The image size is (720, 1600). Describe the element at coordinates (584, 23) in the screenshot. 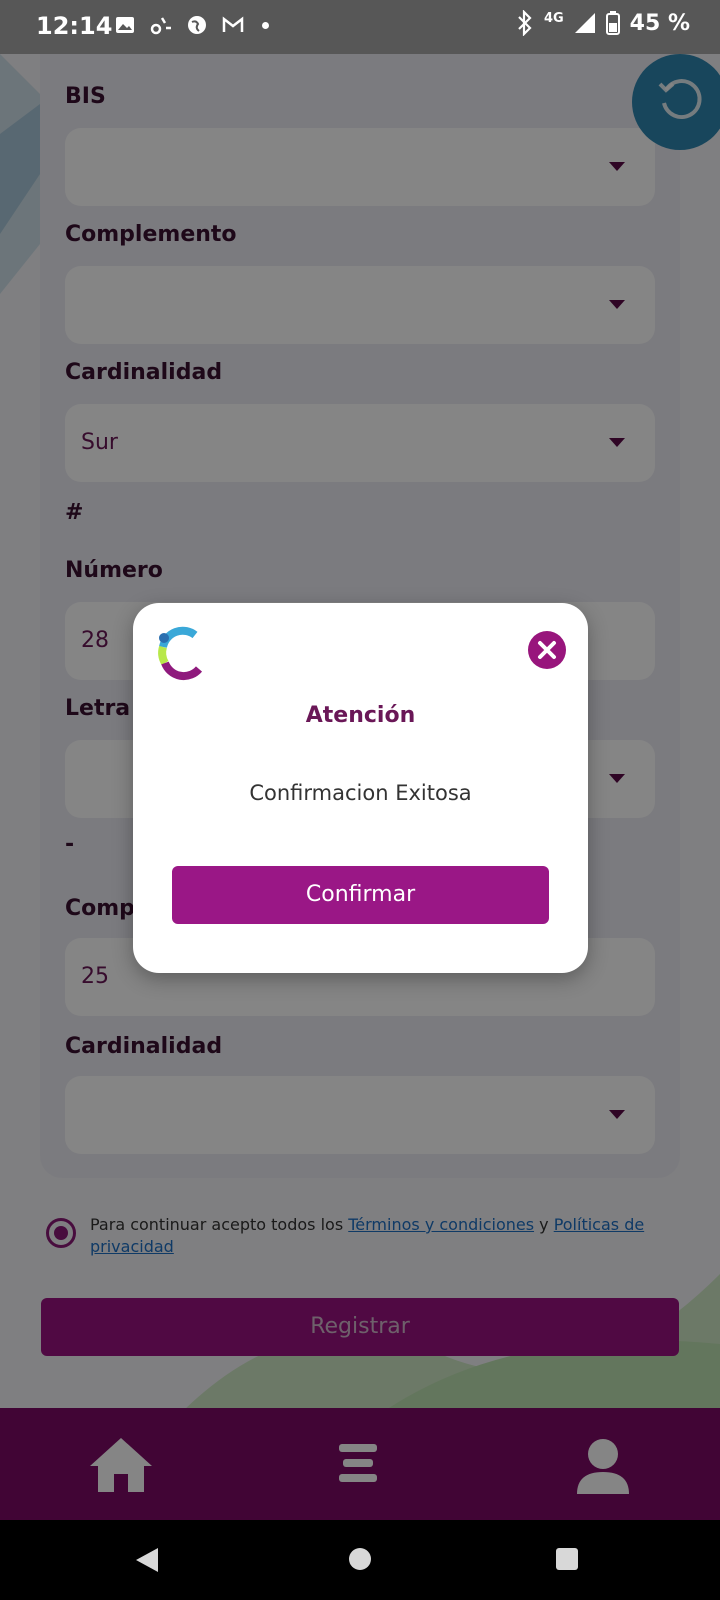

I see `cell-signal-icon` at that location.